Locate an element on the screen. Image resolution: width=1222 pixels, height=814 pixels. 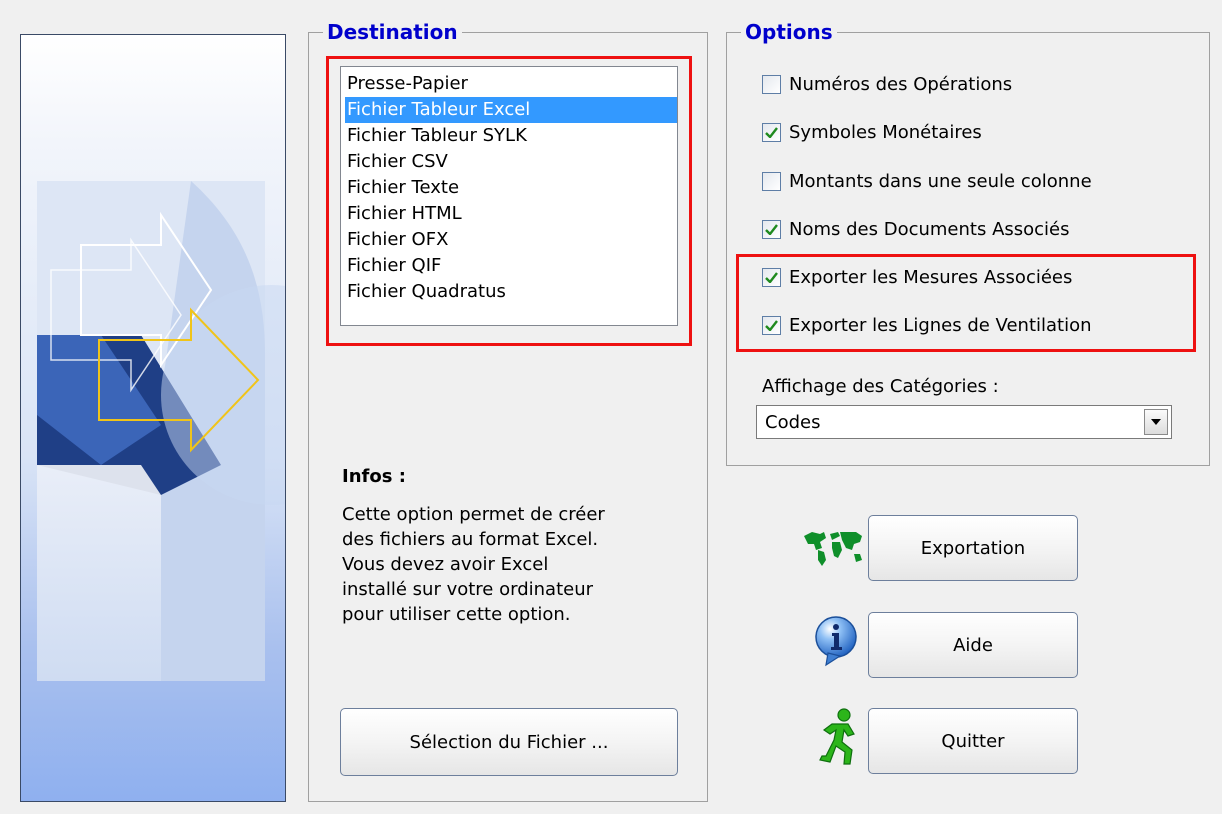
option-label: Noms des Documents Associés is located at coordinates (929, 229).